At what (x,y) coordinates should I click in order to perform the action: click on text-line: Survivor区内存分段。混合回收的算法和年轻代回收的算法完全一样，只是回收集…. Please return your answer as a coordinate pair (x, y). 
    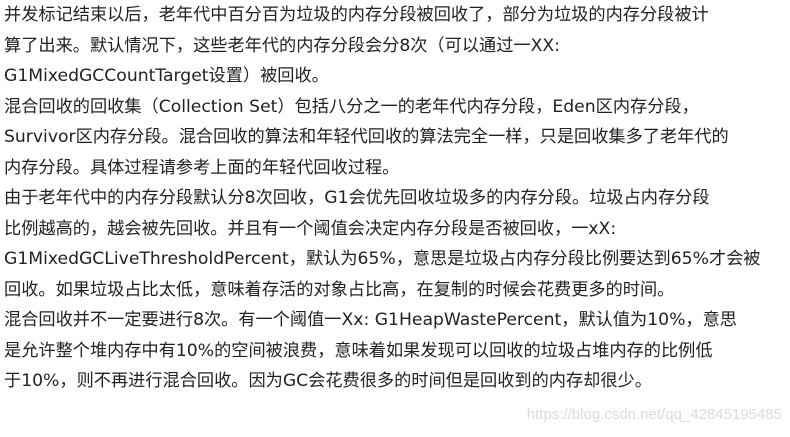
    Looking at the image, I should click on (366, 137).